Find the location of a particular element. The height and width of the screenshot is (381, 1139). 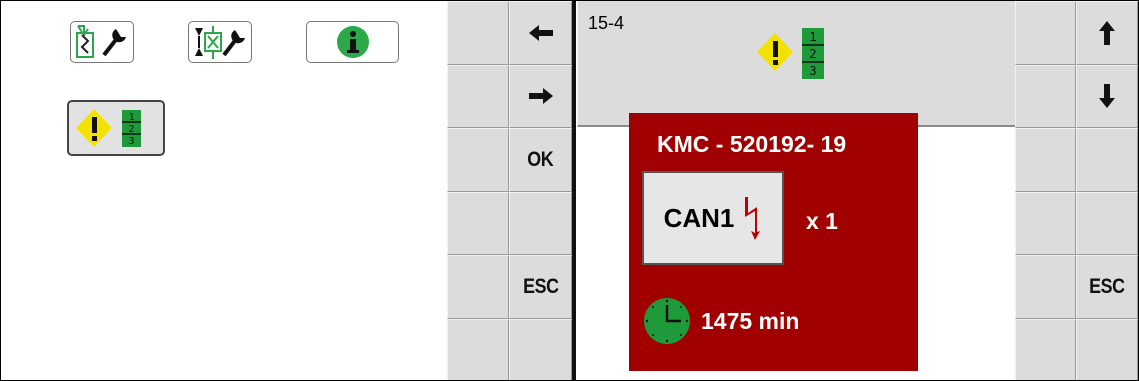

alarm-list-button: 1 2 3 is located at coordinates (116, 128).